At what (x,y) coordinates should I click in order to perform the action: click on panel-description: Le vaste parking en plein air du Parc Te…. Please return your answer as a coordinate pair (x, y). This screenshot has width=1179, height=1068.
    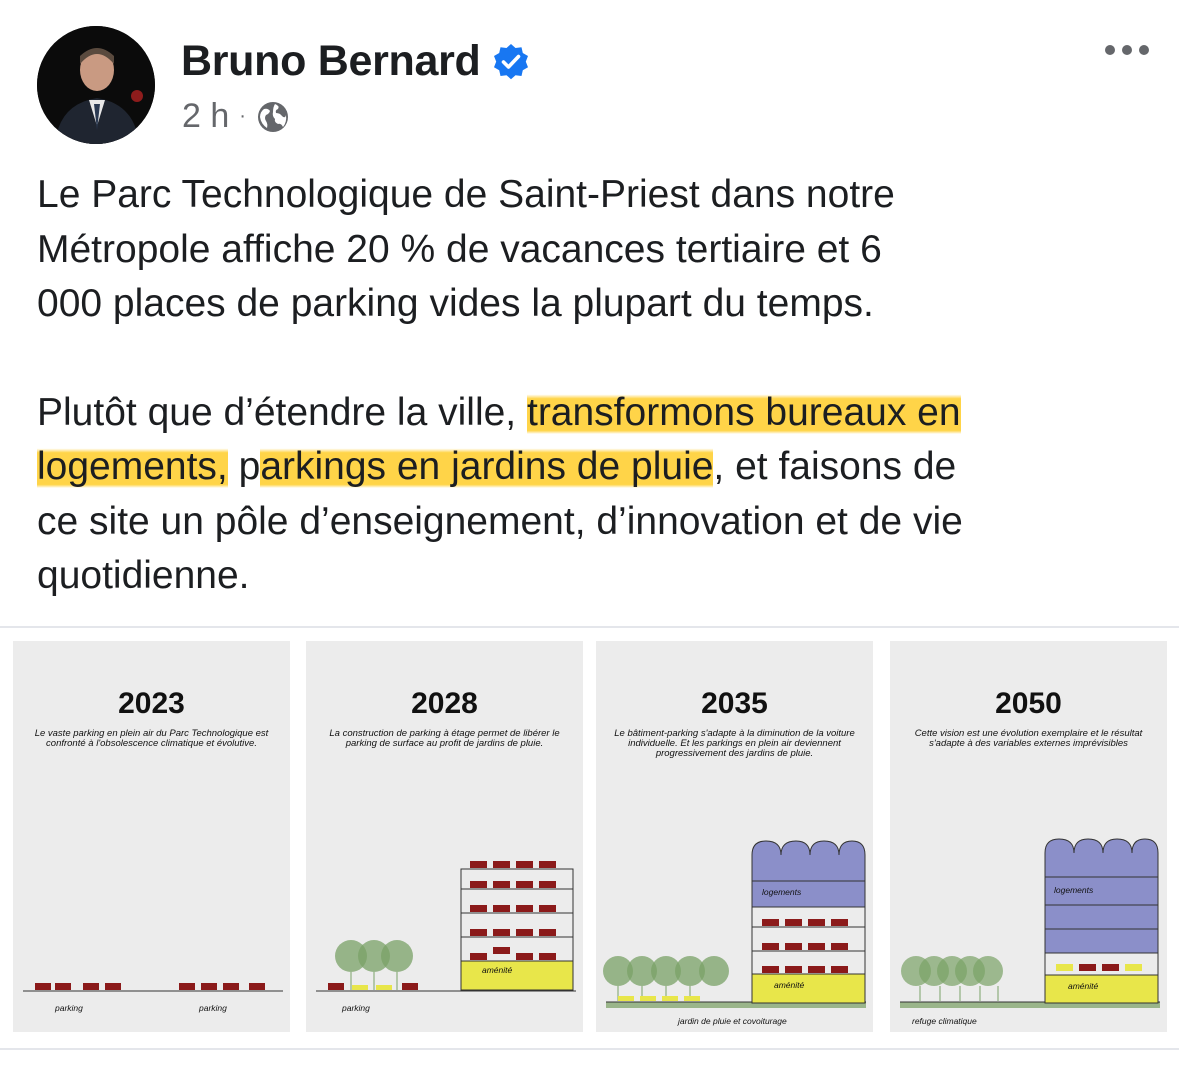
    Looking at the image, I should click on (151, 738).